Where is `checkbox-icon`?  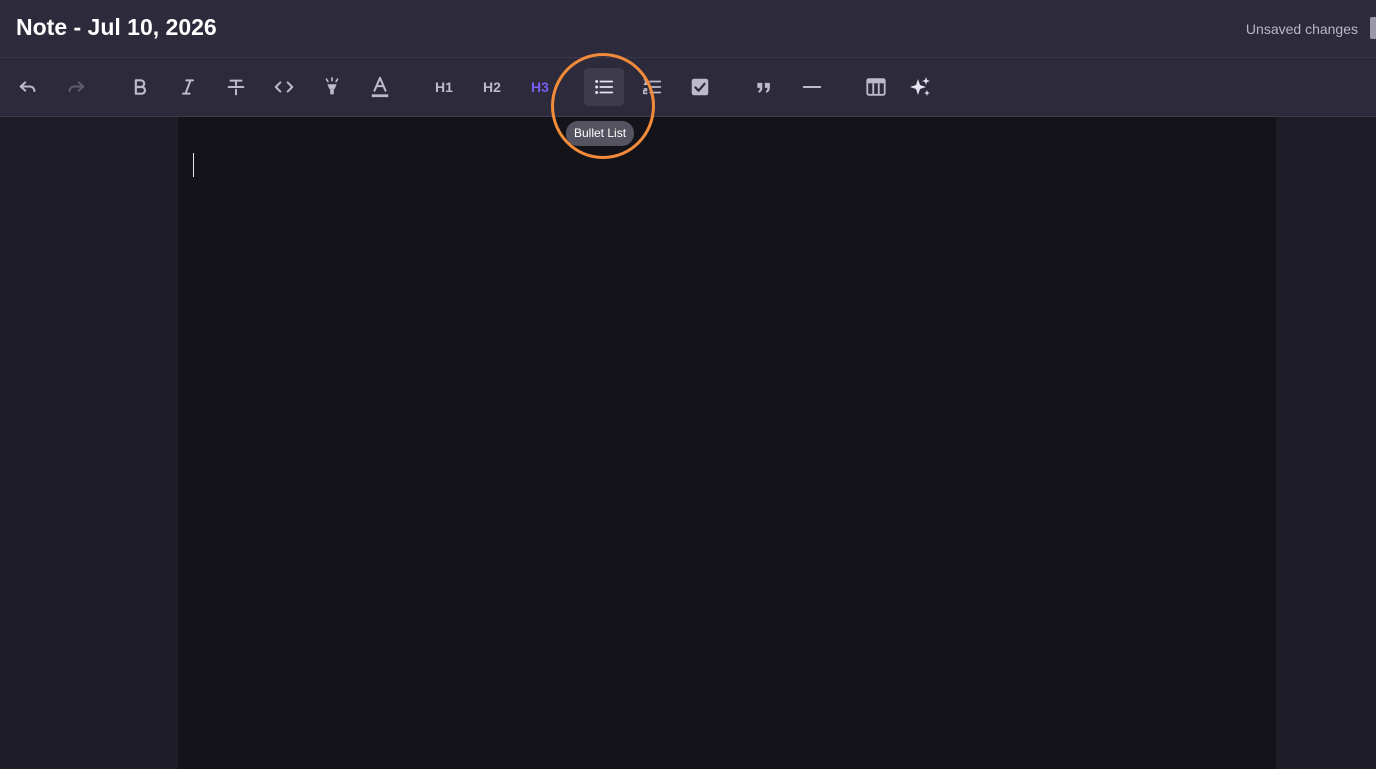 checkbox-icon is located at coordinates (700, 87).